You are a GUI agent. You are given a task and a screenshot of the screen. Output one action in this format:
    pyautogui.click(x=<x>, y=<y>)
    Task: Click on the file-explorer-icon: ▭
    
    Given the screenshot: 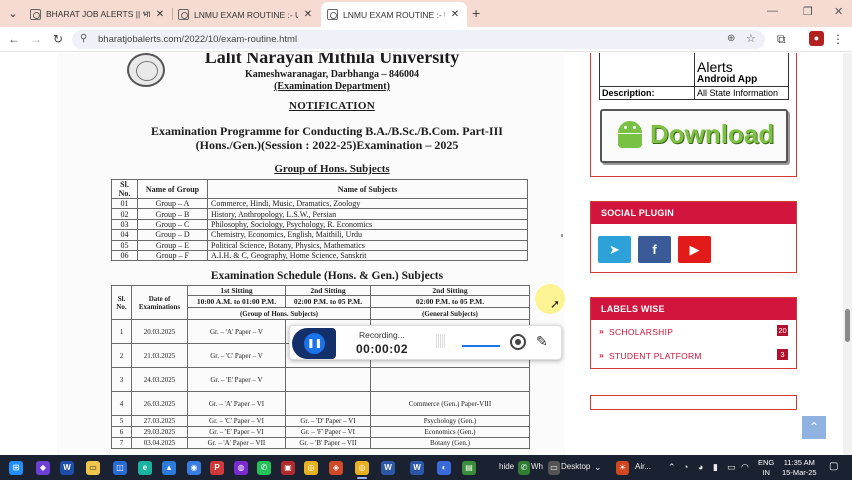 What is the action you would take?
    pyautogui.click(x=93, y=468)
    